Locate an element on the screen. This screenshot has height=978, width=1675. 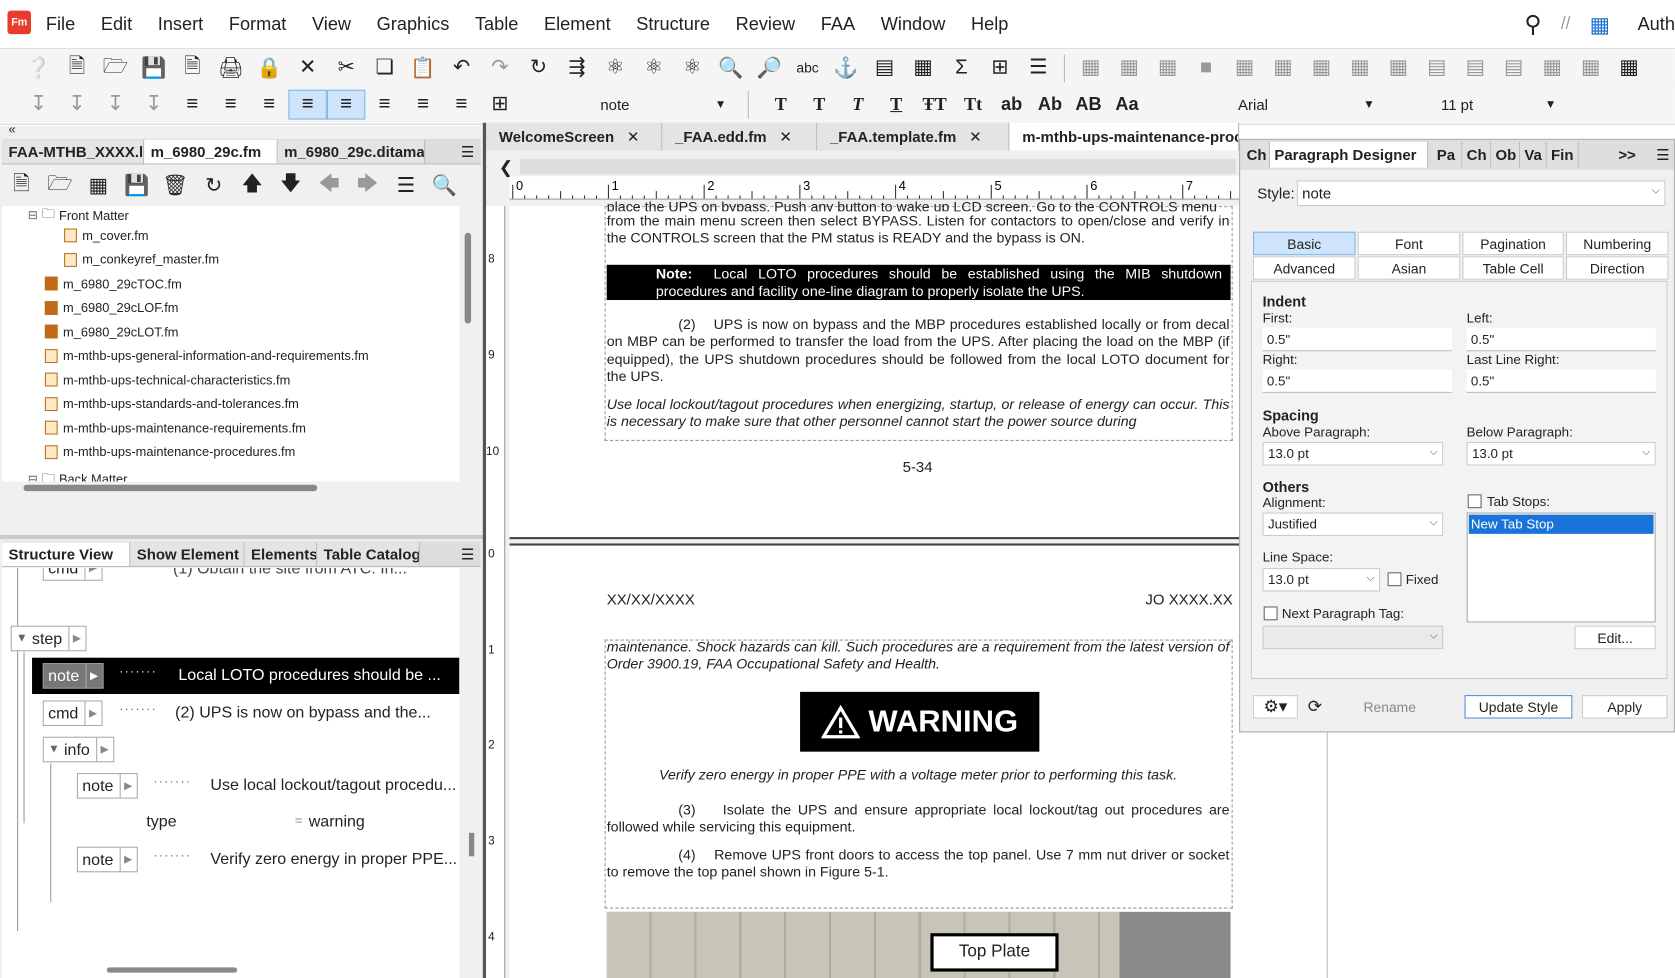
anchor-icon: ⚓ is located at coordinates (846, 68).